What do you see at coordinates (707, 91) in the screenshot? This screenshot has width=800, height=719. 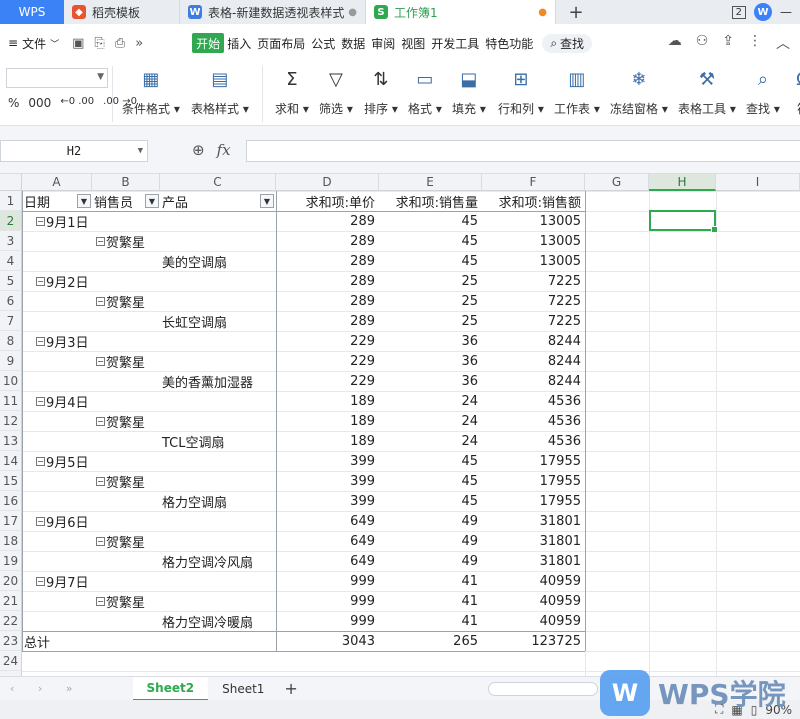 I see `table-tools-button: ⚒ 表格工具 ▾` at bounding box center [707, 91].